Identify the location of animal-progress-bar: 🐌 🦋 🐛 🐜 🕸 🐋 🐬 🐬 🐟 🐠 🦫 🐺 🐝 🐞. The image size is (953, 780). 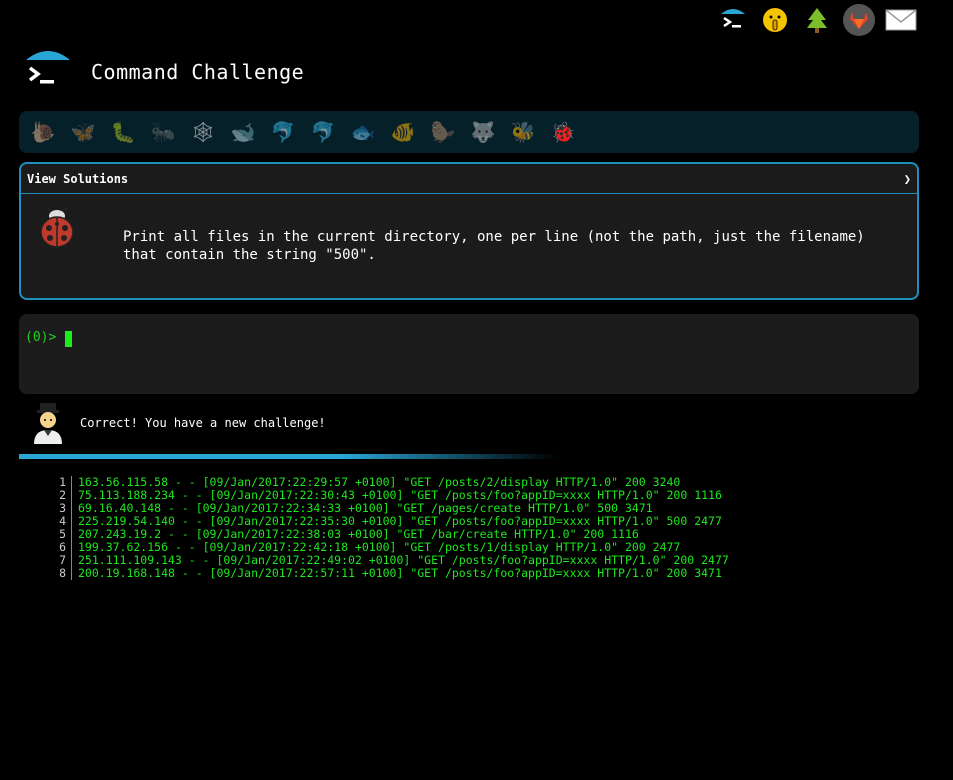
(469, 132).